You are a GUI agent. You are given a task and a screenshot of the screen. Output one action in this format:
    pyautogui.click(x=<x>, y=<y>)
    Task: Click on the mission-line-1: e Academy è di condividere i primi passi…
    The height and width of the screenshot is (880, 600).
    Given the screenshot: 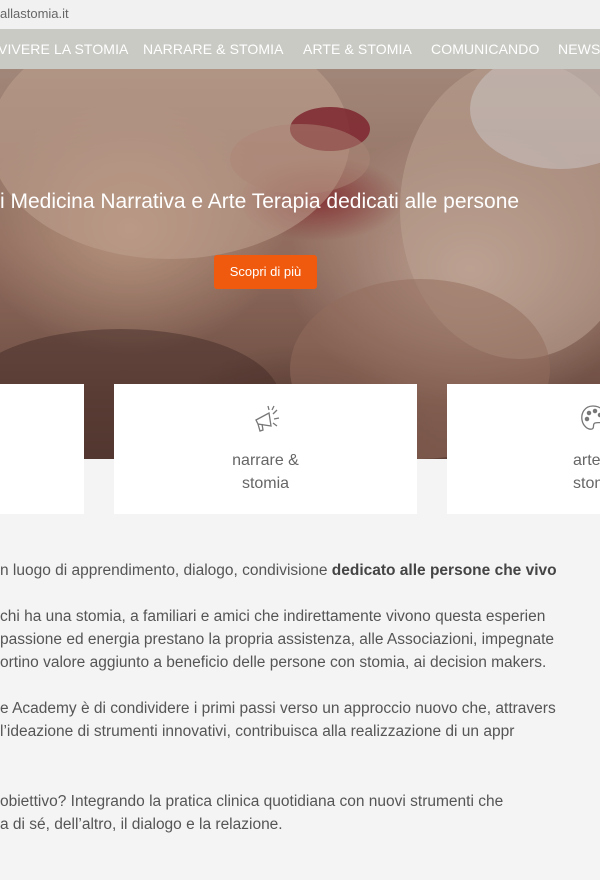 What is the action you would take?
    pyautogui.click(x=278, y=708)
    